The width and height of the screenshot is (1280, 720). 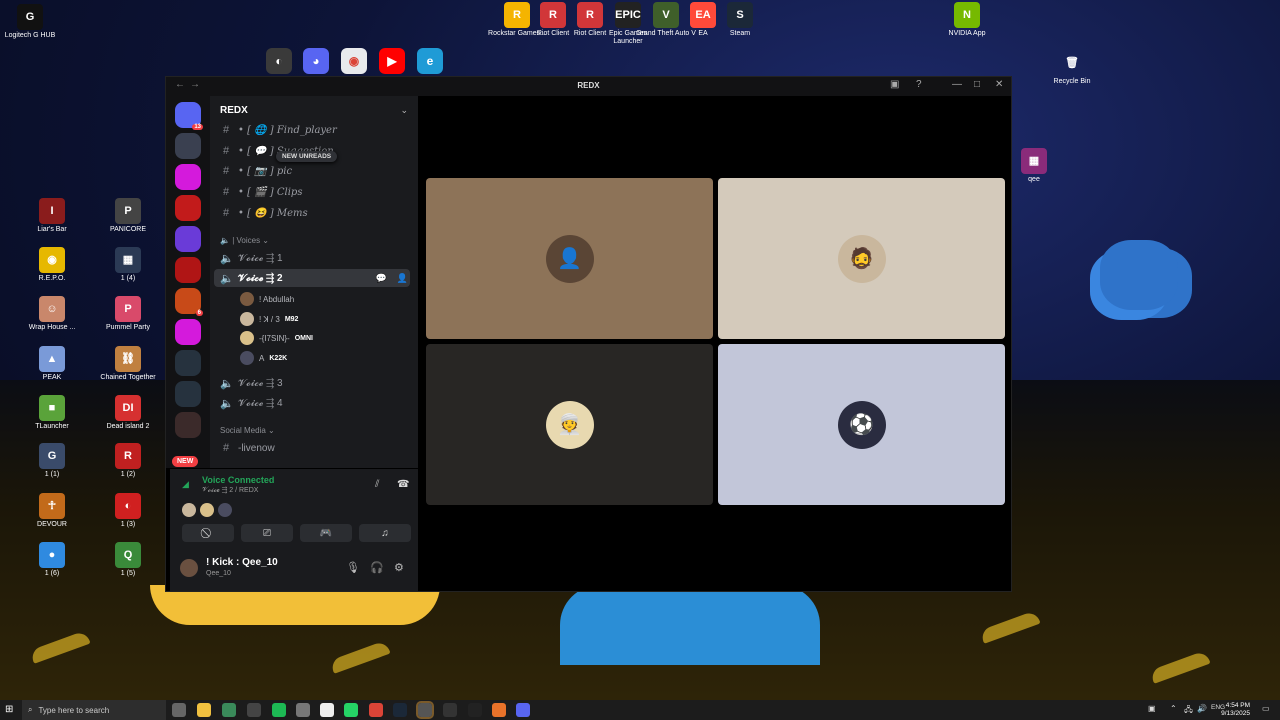 What do you see at coordinates (861, 424) in the screenshot?
I see `participant-tile: ⚽` at bounding box center [861, 424].